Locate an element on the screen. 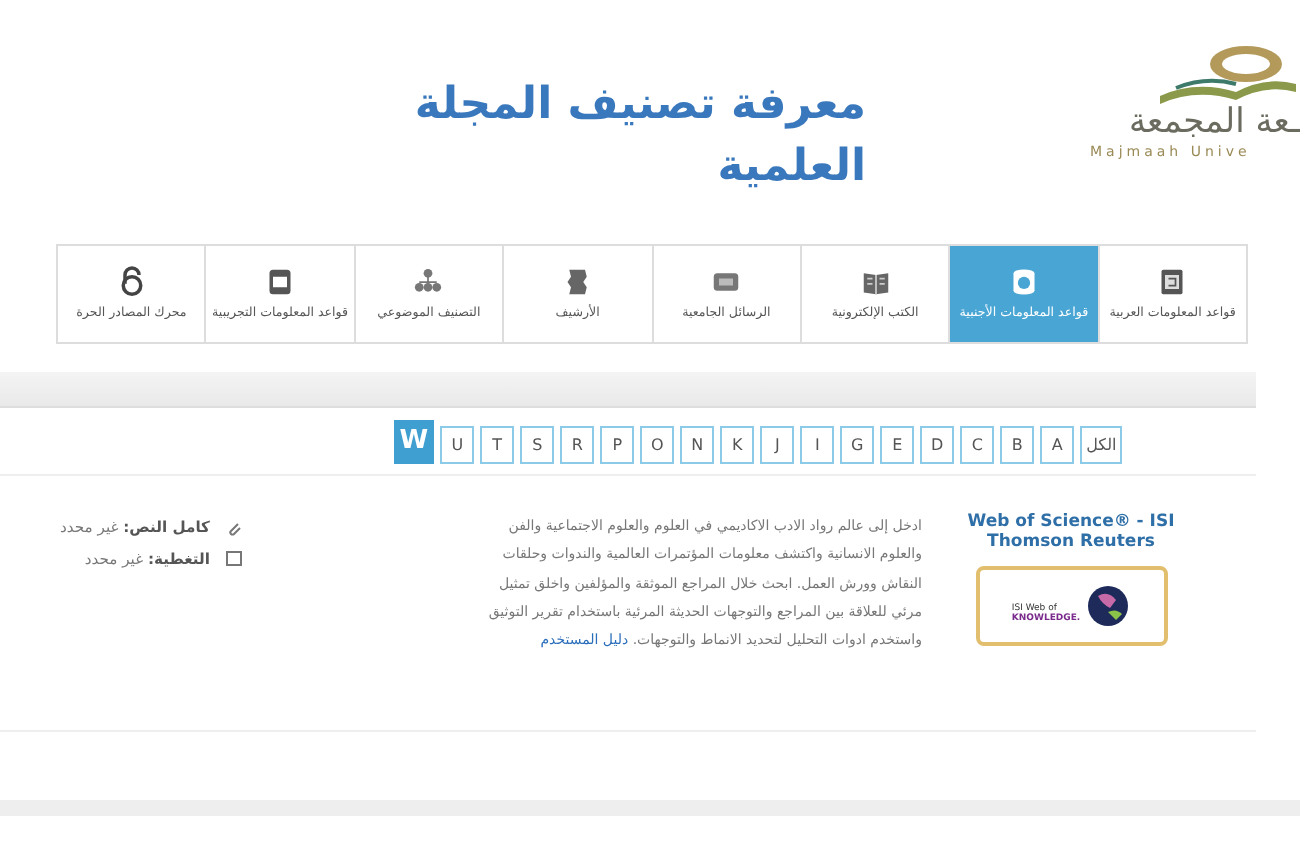 This screenshot has width=1300, height=866. letter-filter: B is located at coordinates (1017, 445).